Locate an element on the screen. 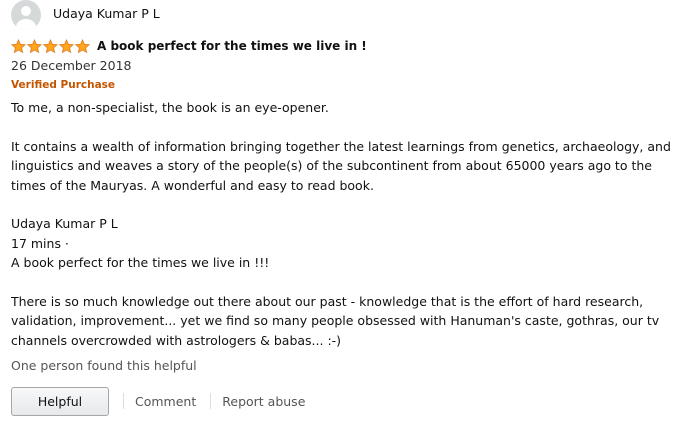  avatar-head is located at coordinates (26, 11).